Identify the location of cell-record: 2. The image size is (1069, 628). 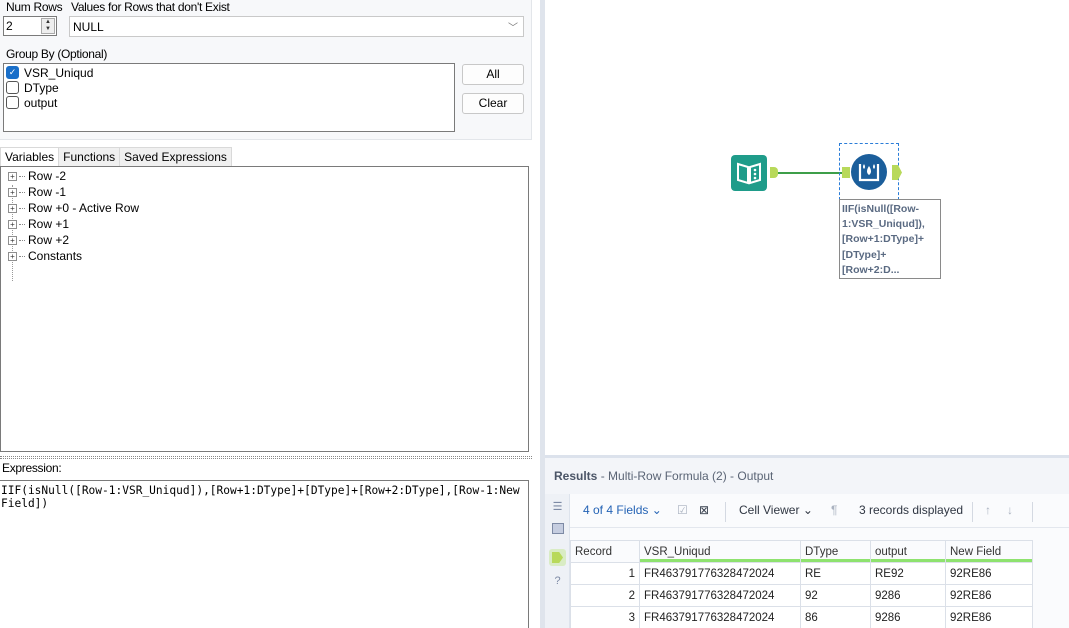
(605, 595).